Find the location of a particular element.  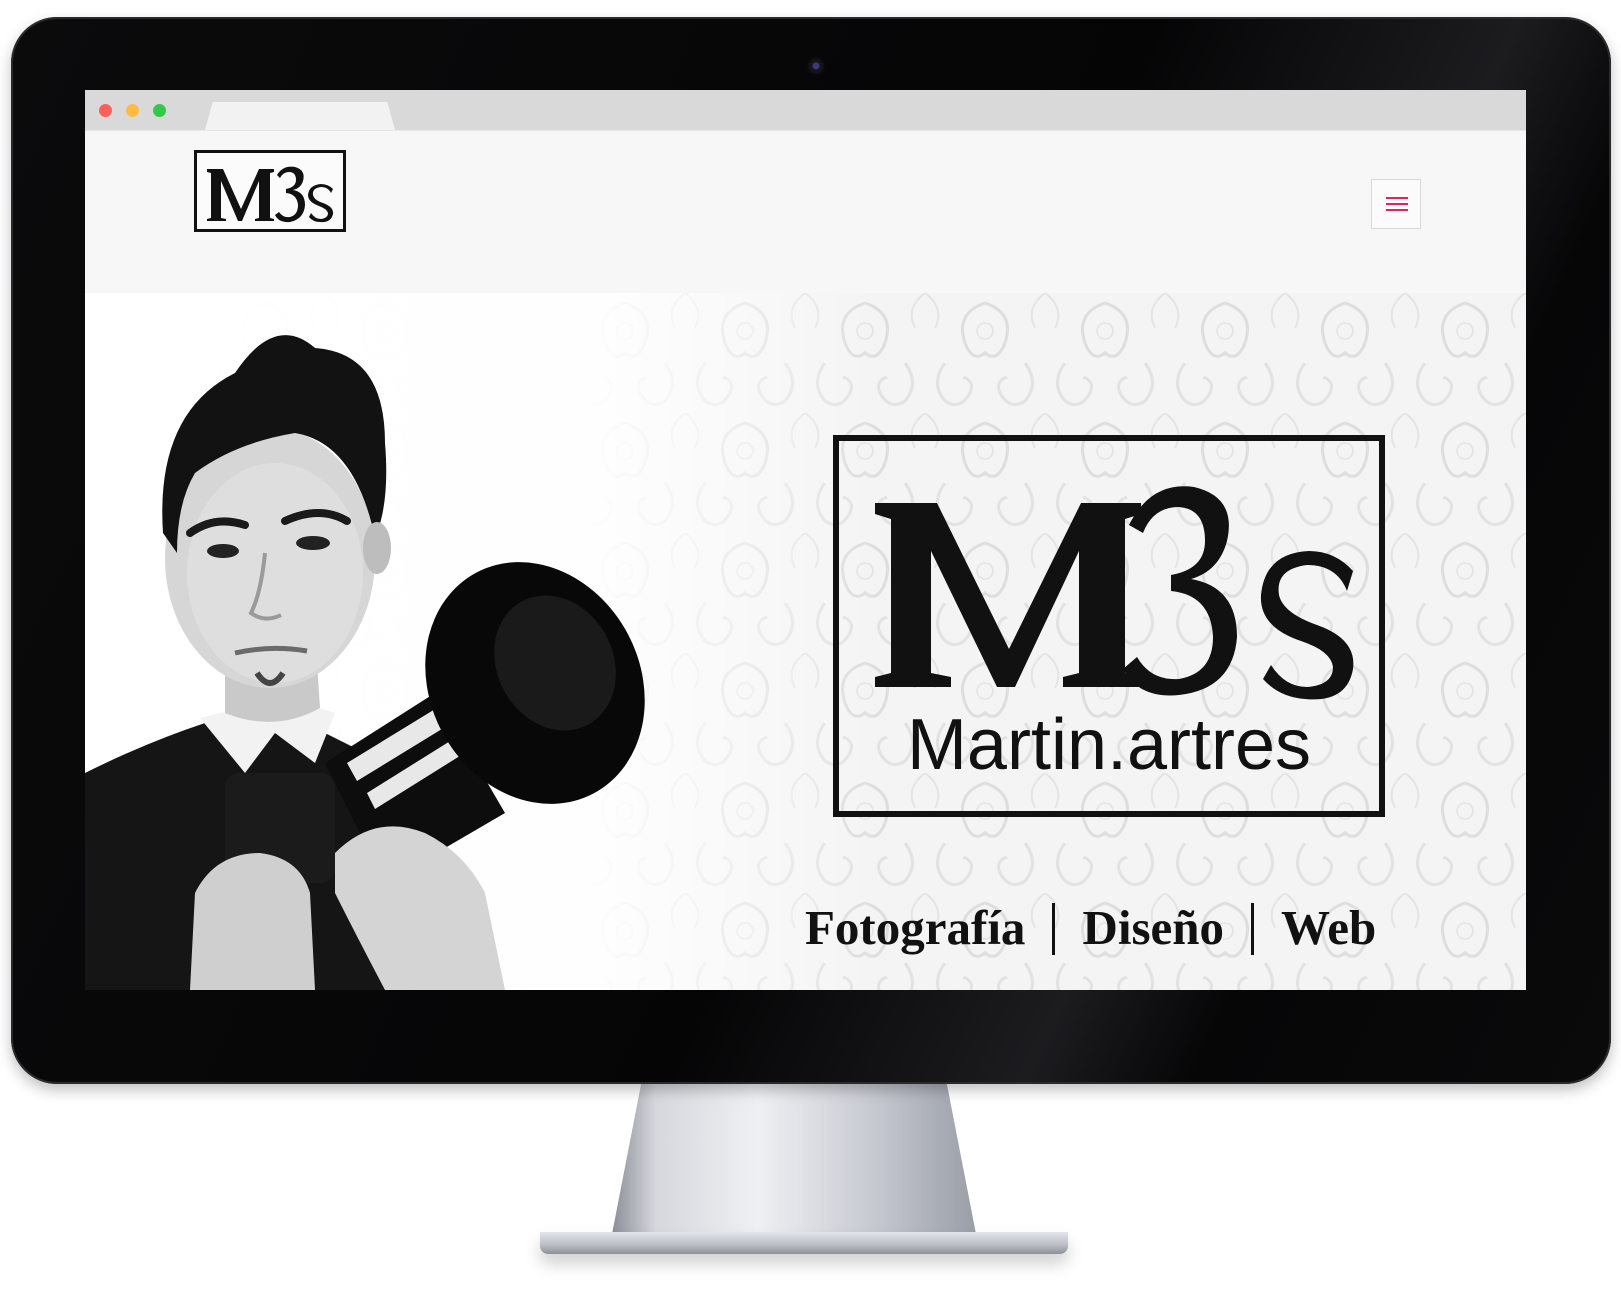

service-photography: Fotografía is located at coordinates (915, 927).